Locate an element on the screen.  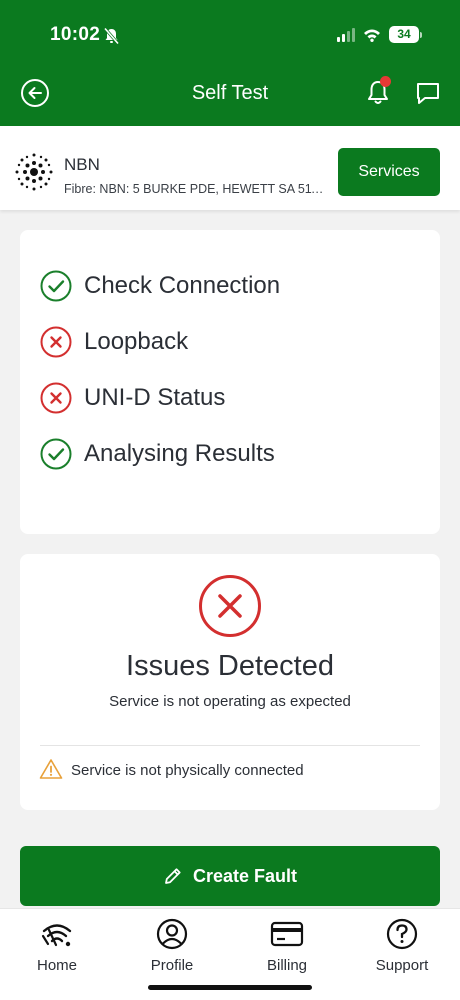
battery-icon: 34 is located at coordinates (405, 34).